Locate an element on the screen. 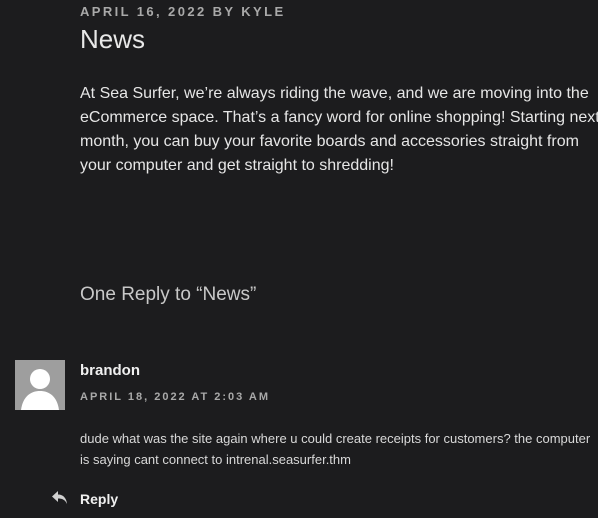 Image resolution: width=598 pixels, height=518 pixels. post-date: APRIL 16, 2022 is located at coordinates (143, 11).